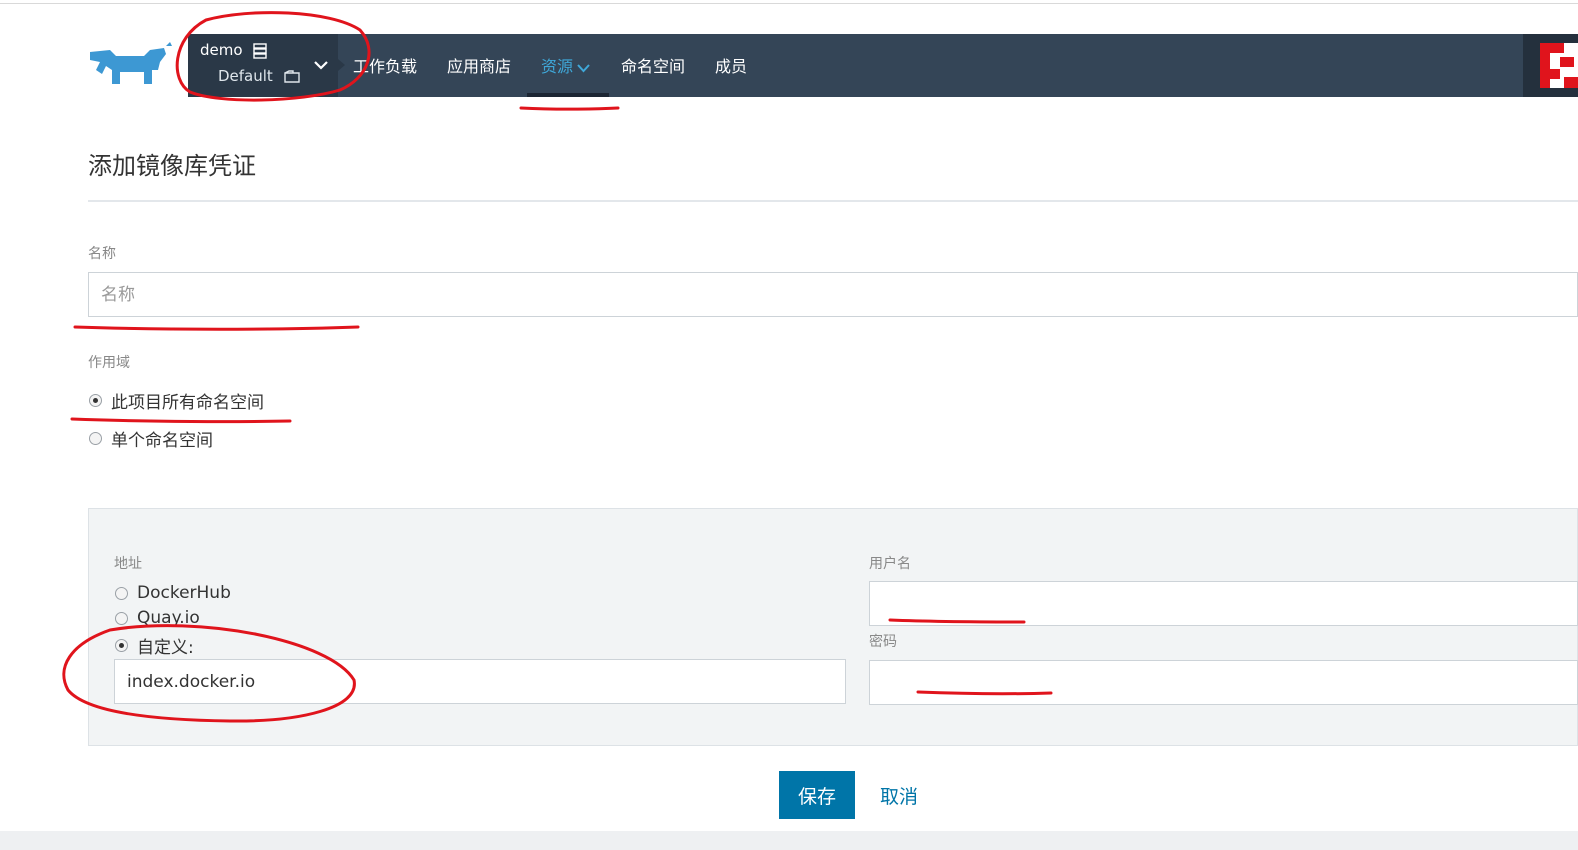  Describe the element at coordinates (341, 65) in the screenshot. I see `environment-switcher-arrow` at that location.